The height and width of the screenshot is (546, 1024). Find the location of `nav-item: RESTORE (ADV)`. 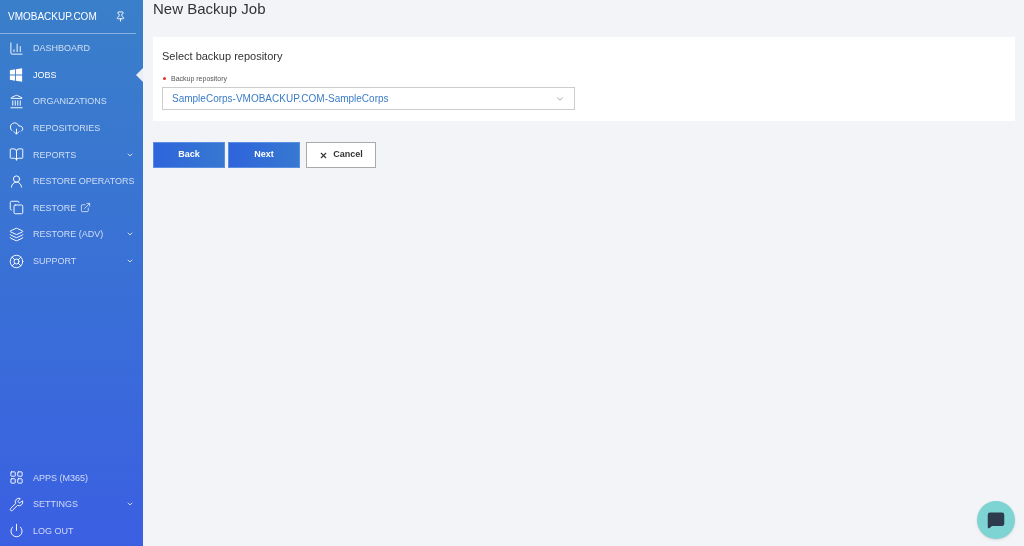

nav-item: RESTORE (ADV) is located at coordinates (71, 234).